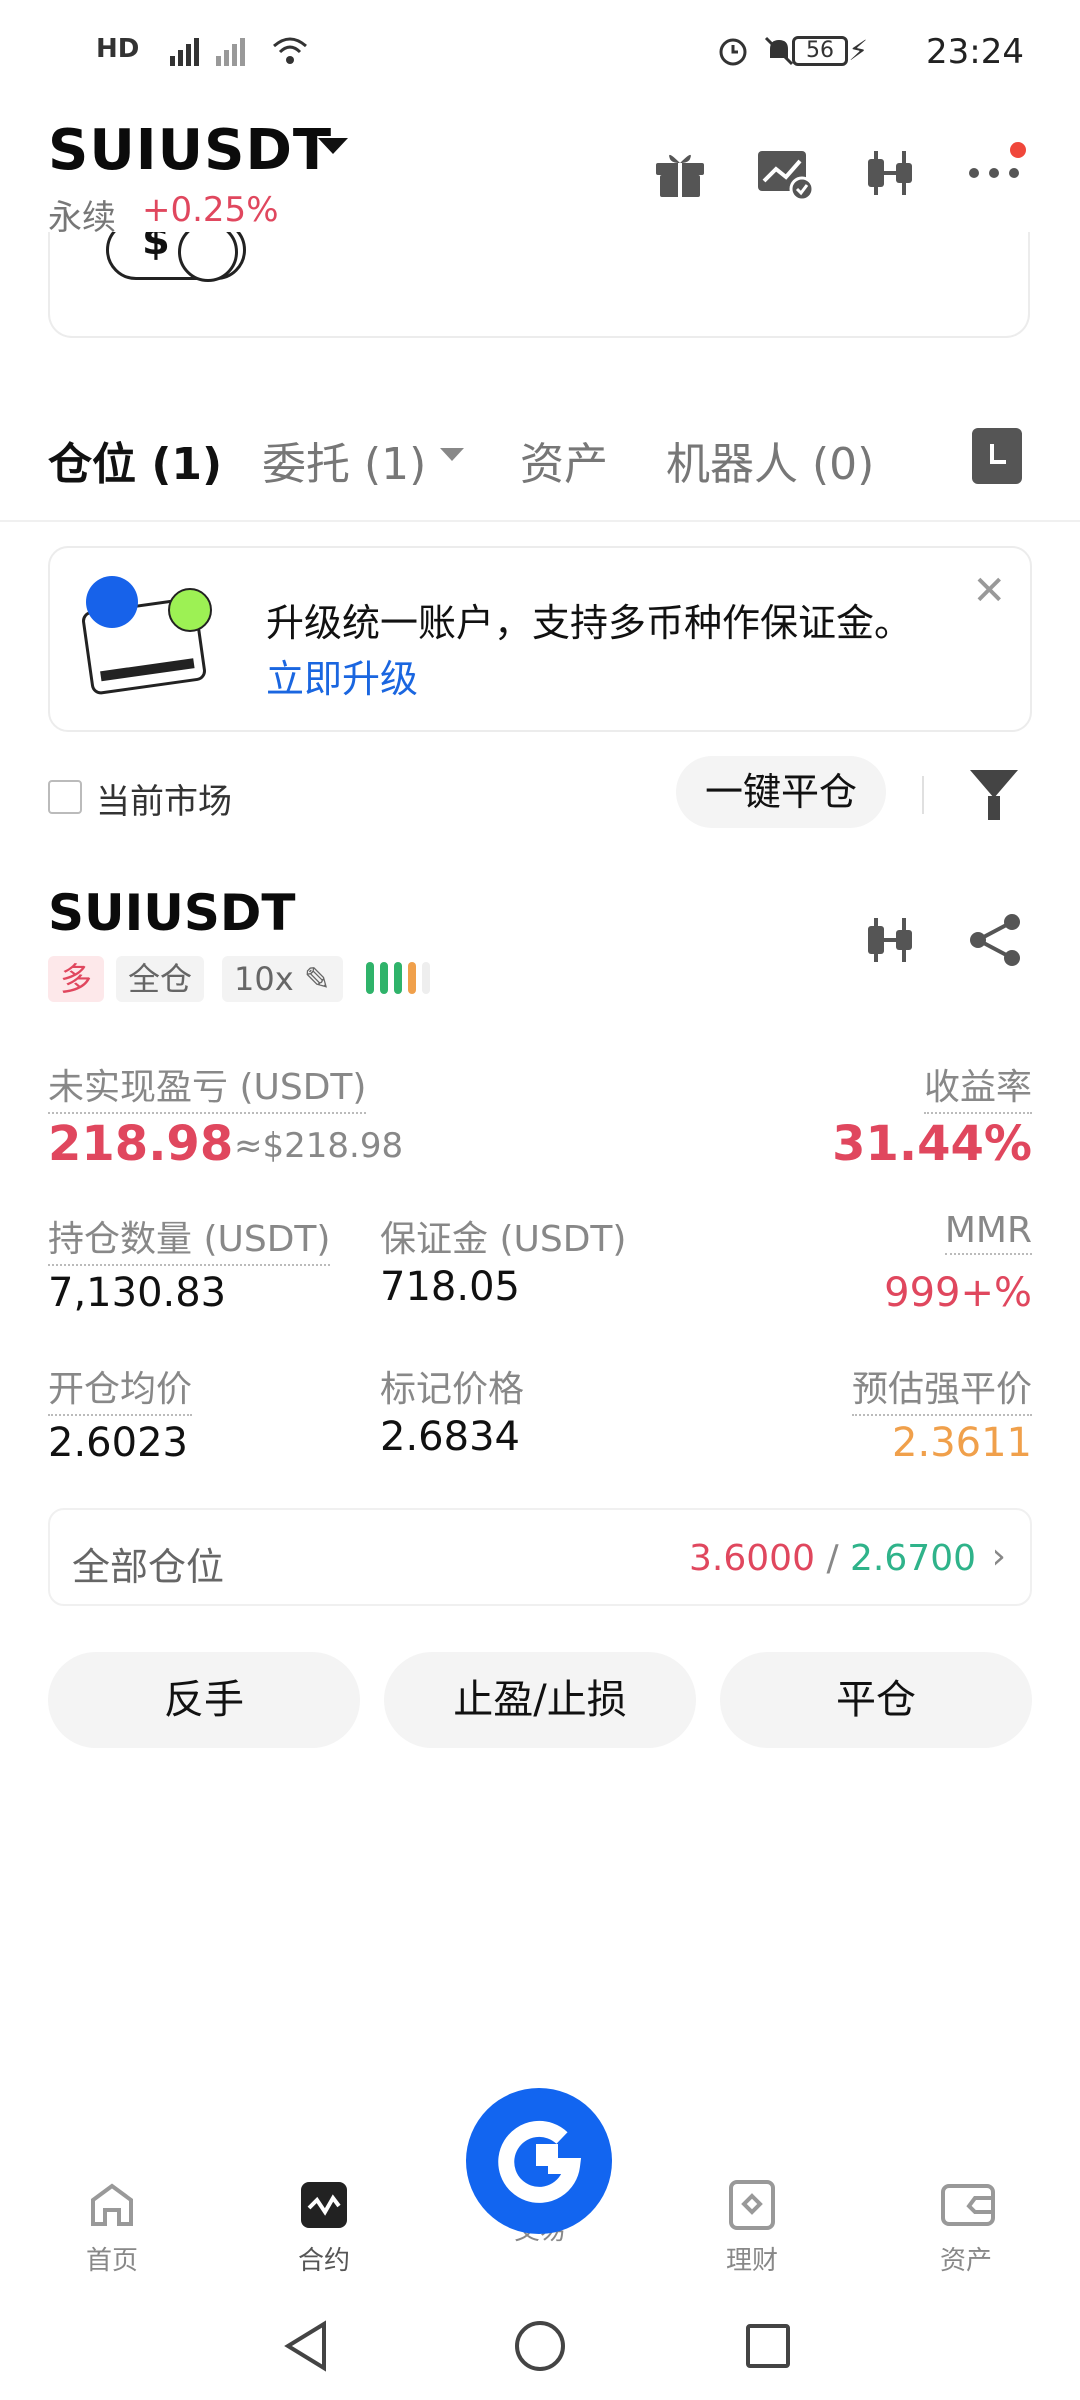  What do you see at coordinates (589, 623) in the screenshot?
I see `upgrade-title: 升级统一账户，支持多币种作保证金。` at bounding box center [589, 623].